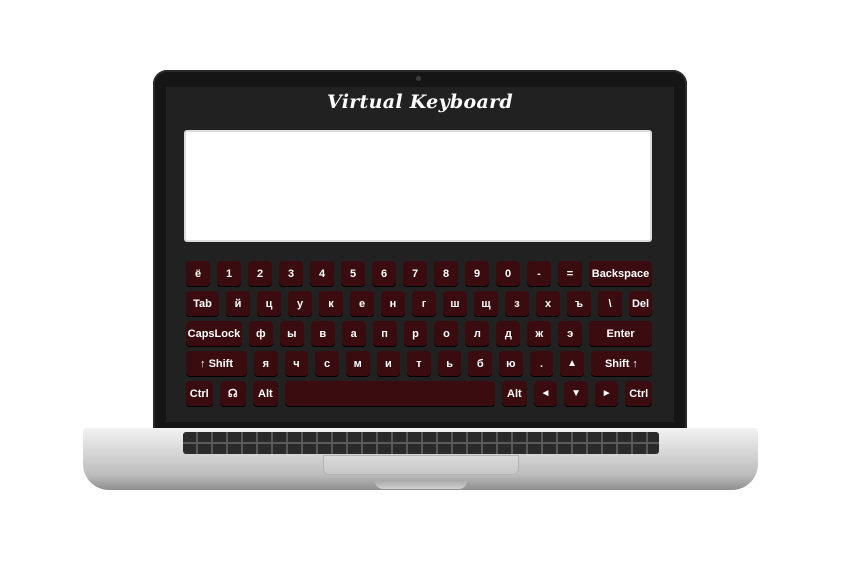 The image size is (848, 570). I want to click on key-tab: Tab, so click(202, 303).